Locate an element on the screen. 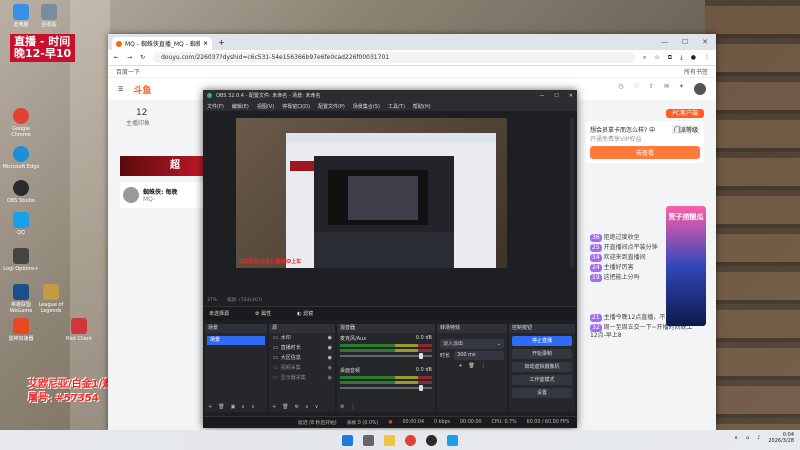  desktop-icon-logi: Logi Options+ is located at coordinates (21, 260).